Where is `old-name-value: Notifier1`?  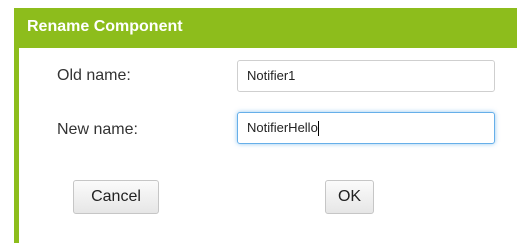
old-name-value: Notifier1 is located at coordinates (271, 75).